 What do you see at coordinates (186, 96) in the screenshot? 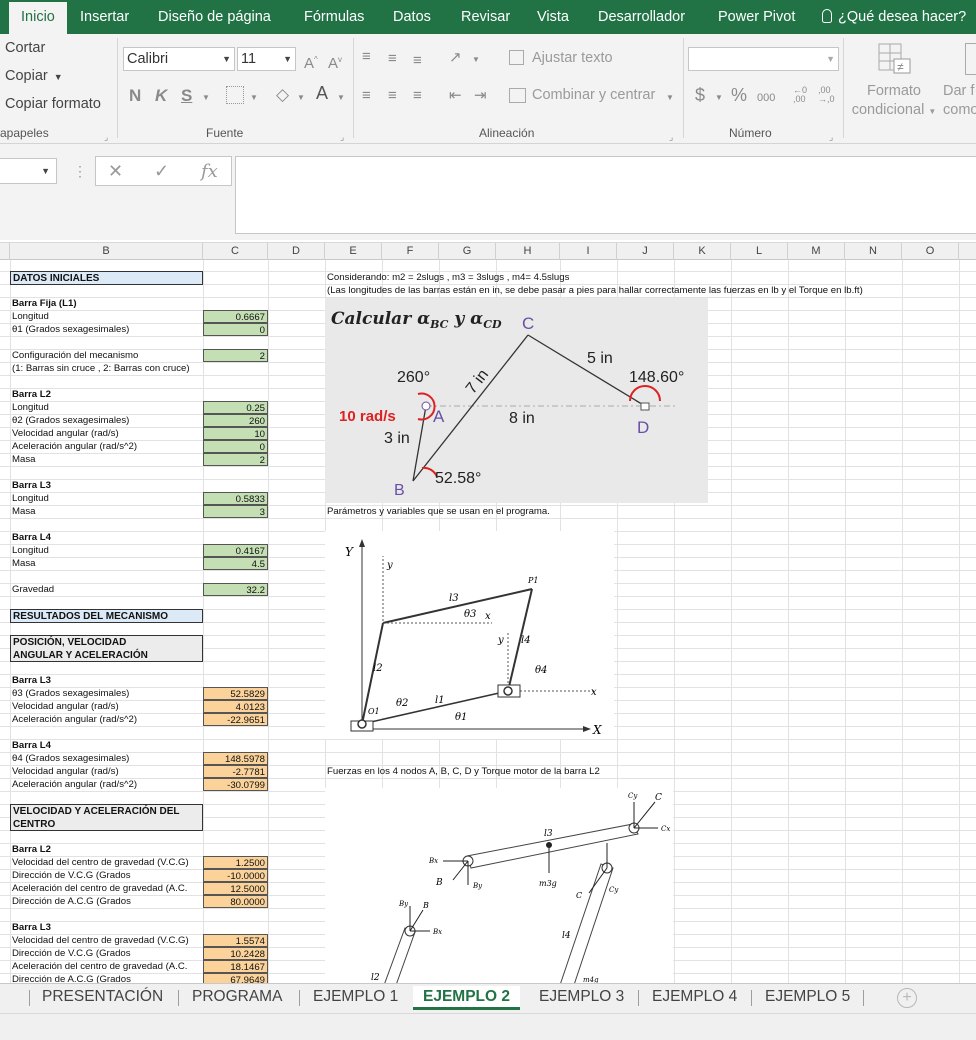
I see `underline-button: S` at bounding box center [186, 96].